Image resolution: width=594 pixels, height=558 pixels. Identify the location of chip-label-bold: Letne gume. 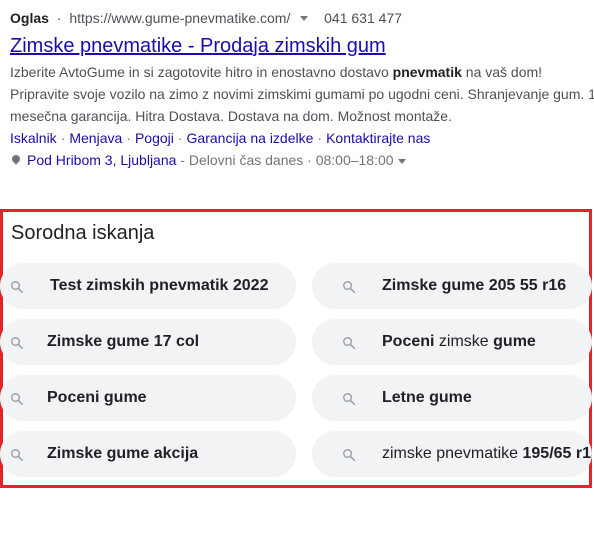
(427, 397).